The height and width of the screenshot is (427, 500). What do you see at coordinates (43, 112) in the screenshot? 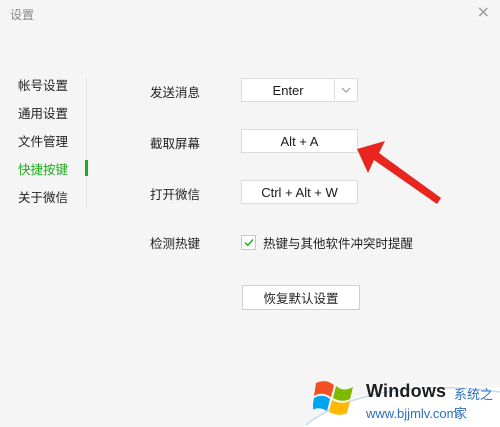
I see `sidebar-item-general: 通用设置` at bounding box center [43, 112].